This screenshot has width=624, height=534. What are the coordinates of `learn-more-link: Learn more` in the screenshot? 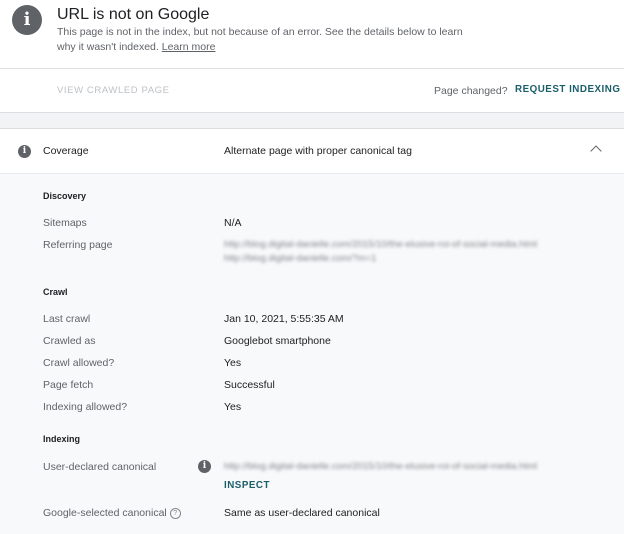 It's located at (189, 47).